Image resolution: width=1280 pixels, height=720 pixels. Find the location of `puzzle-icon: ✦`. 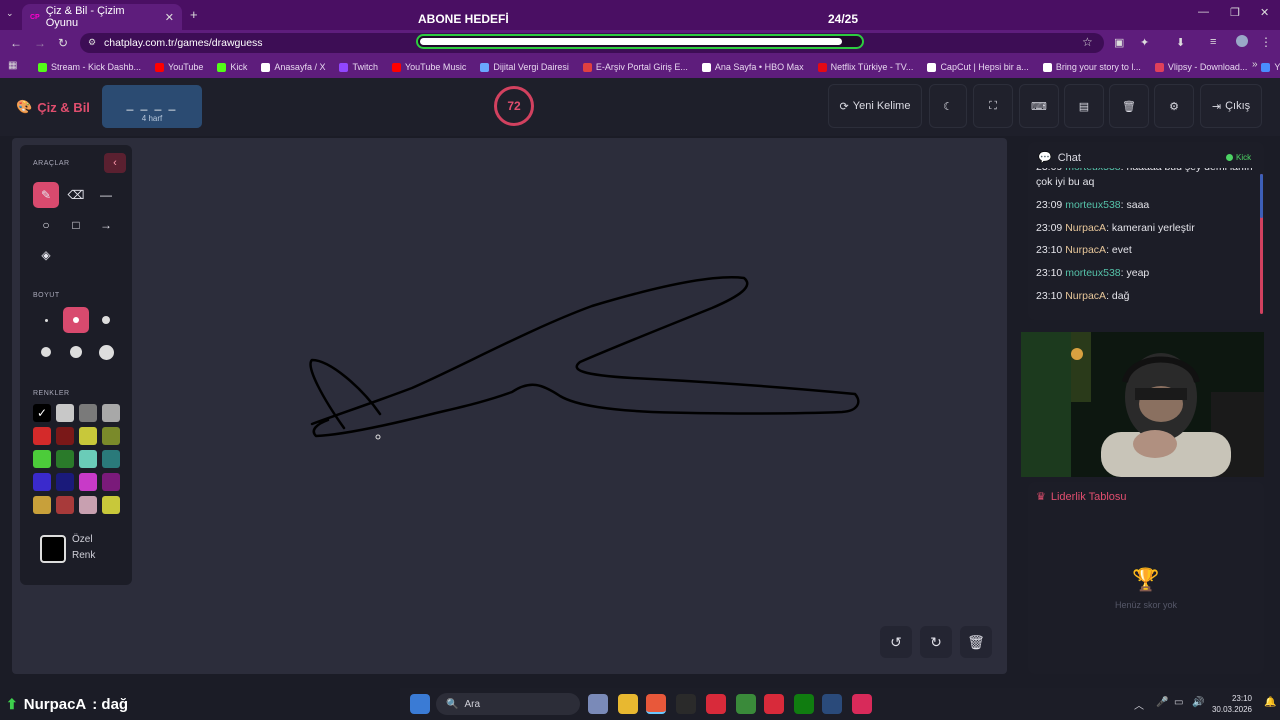

puzzle-icon: ✦ is located at coordinates (1144, 42).